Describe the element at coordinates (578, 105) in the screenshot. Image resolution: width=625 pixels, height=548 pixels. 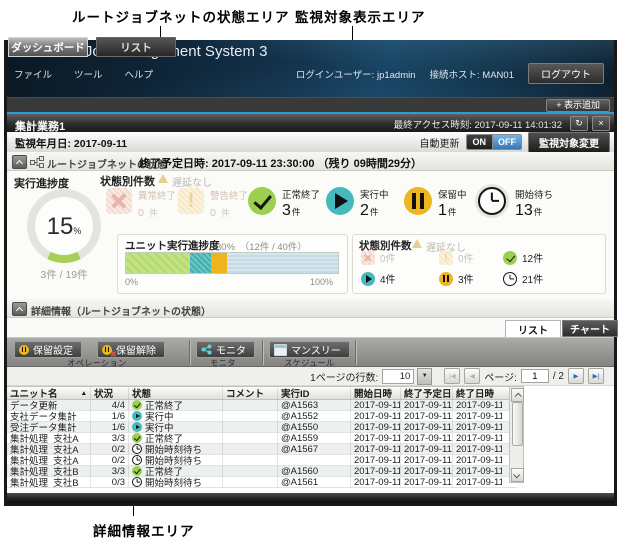
I see `add-view-button: + 表示追加` at that location.